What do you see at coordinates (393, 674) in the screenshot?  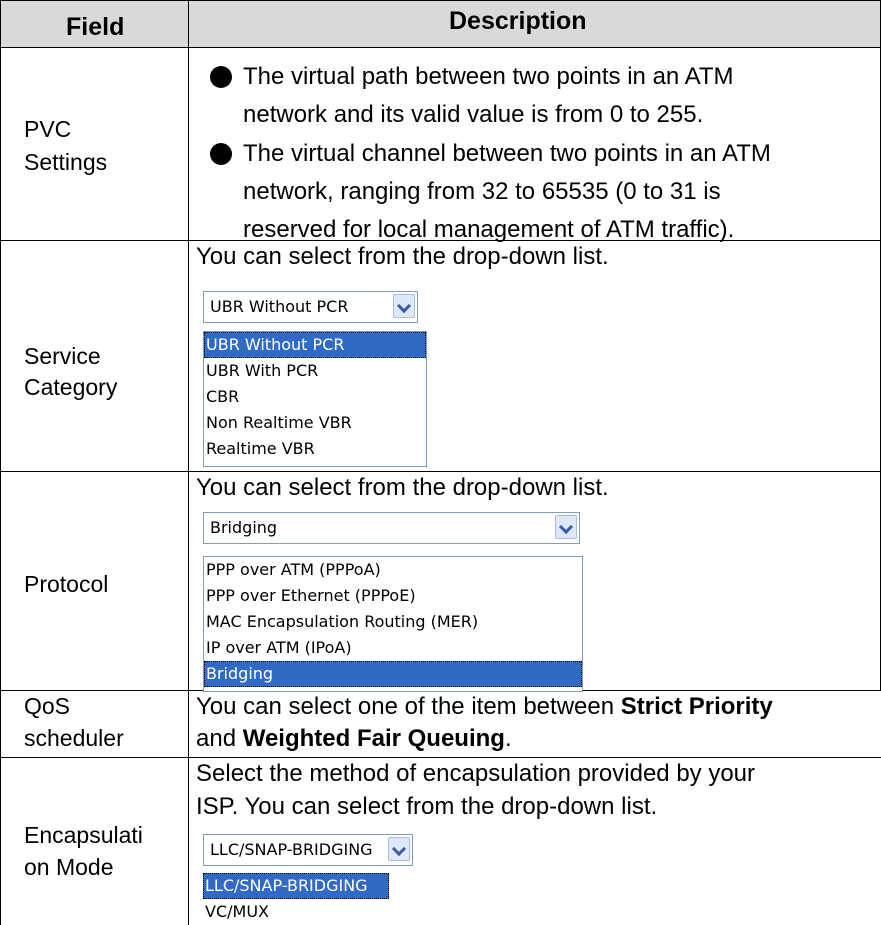 I see `protocol-option: Bridging` at bounding box center [393, 674].